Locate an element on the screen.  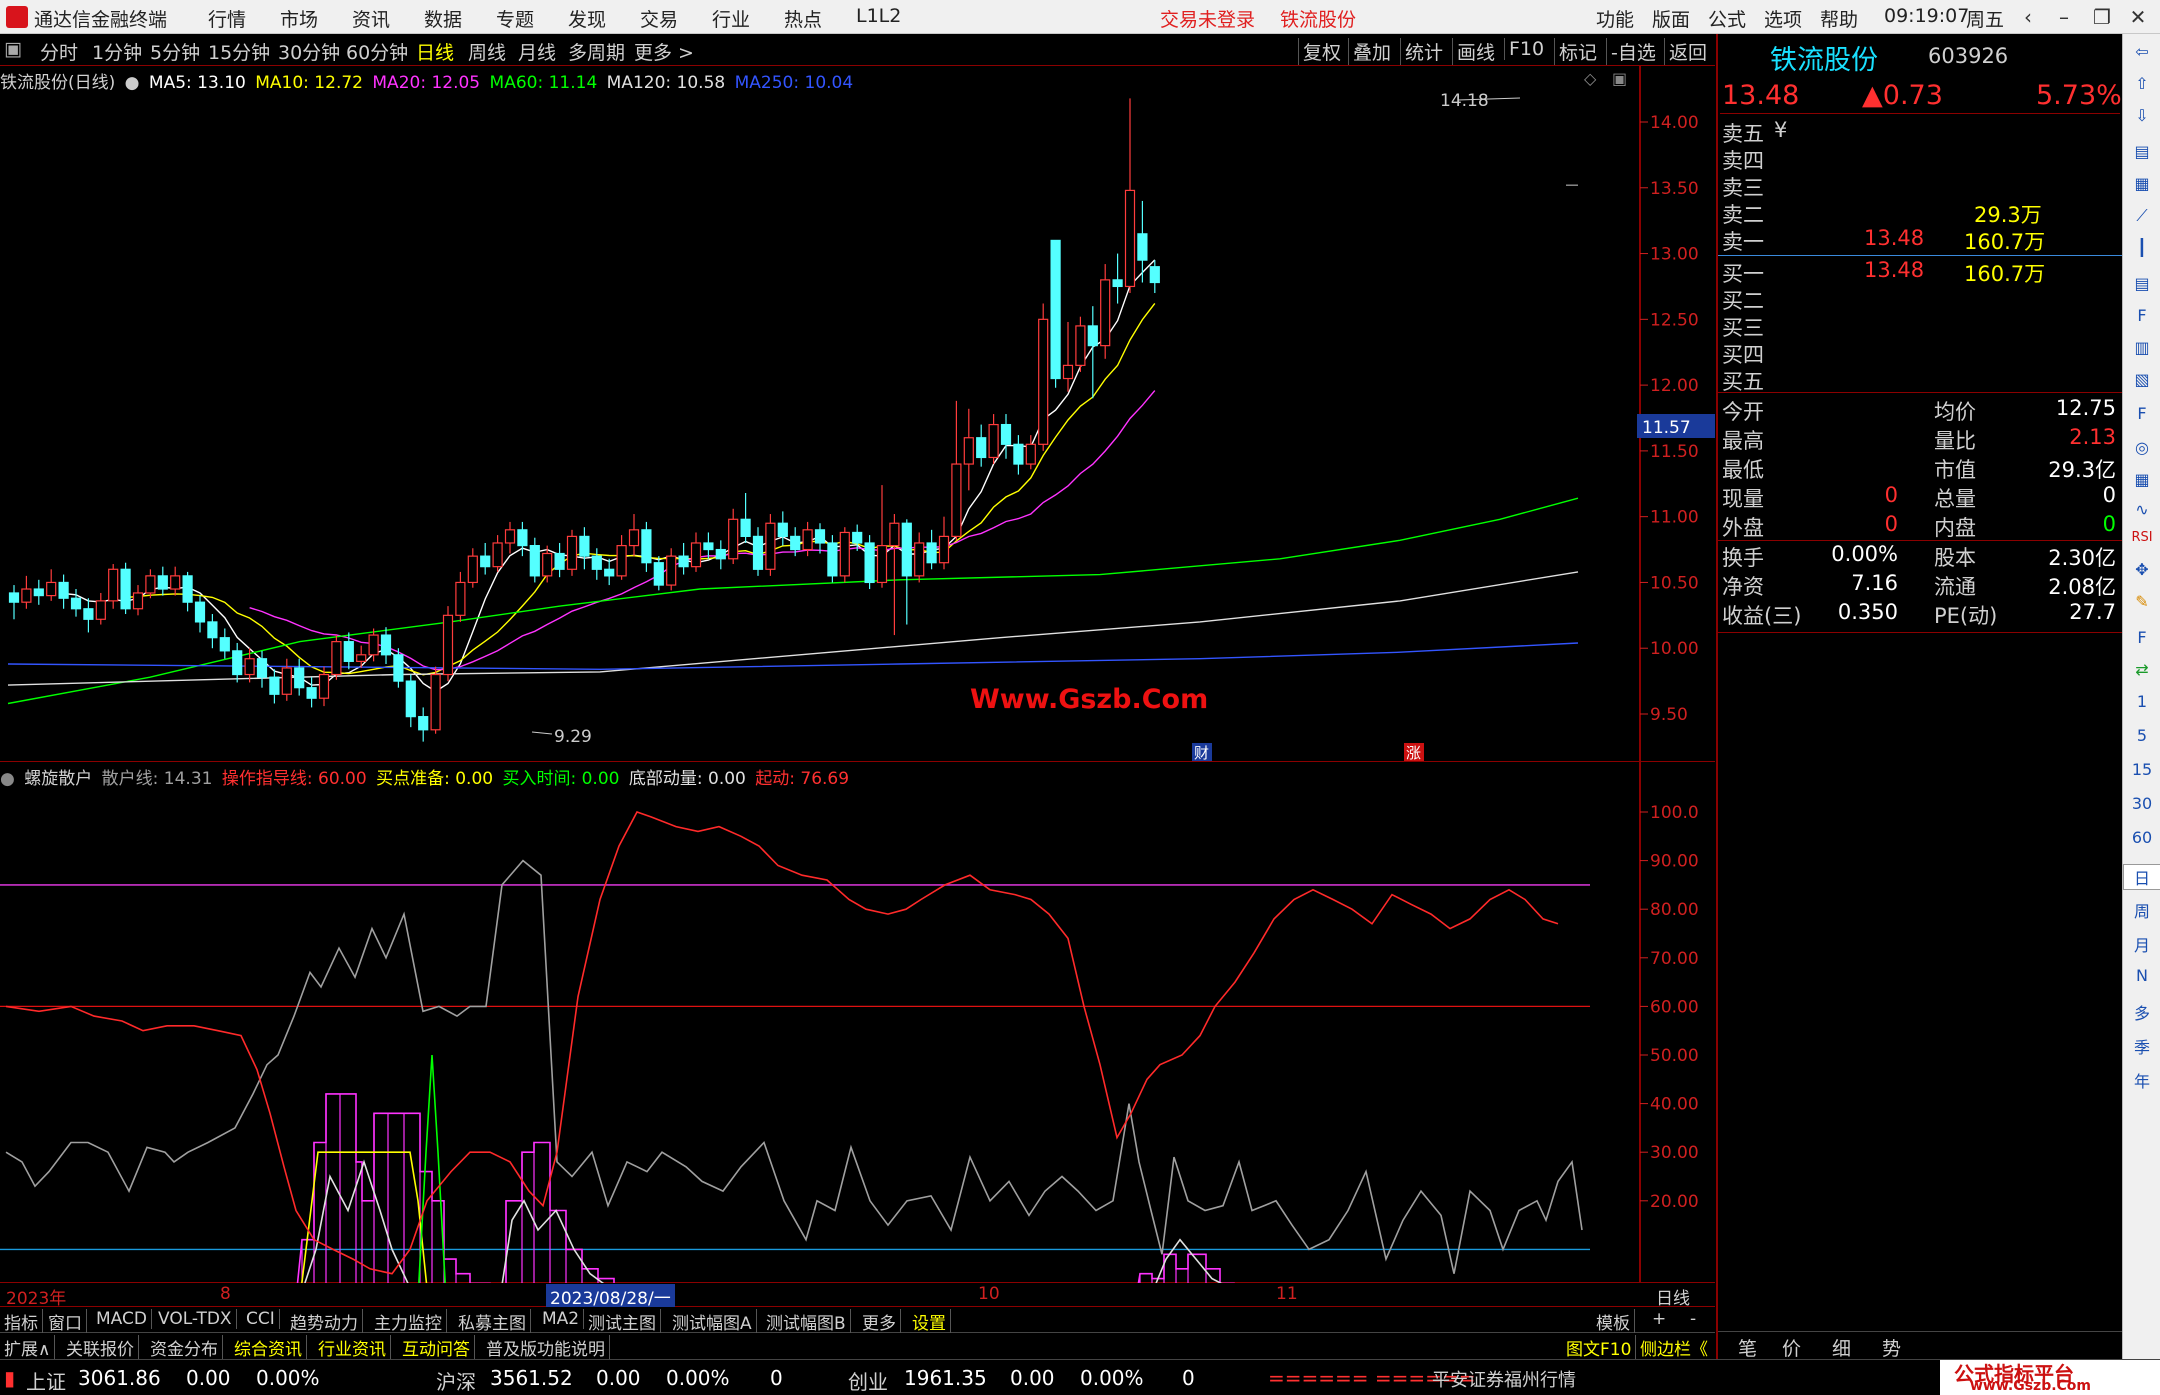
minimize-icon: – is located at coordinates (2064, 17).